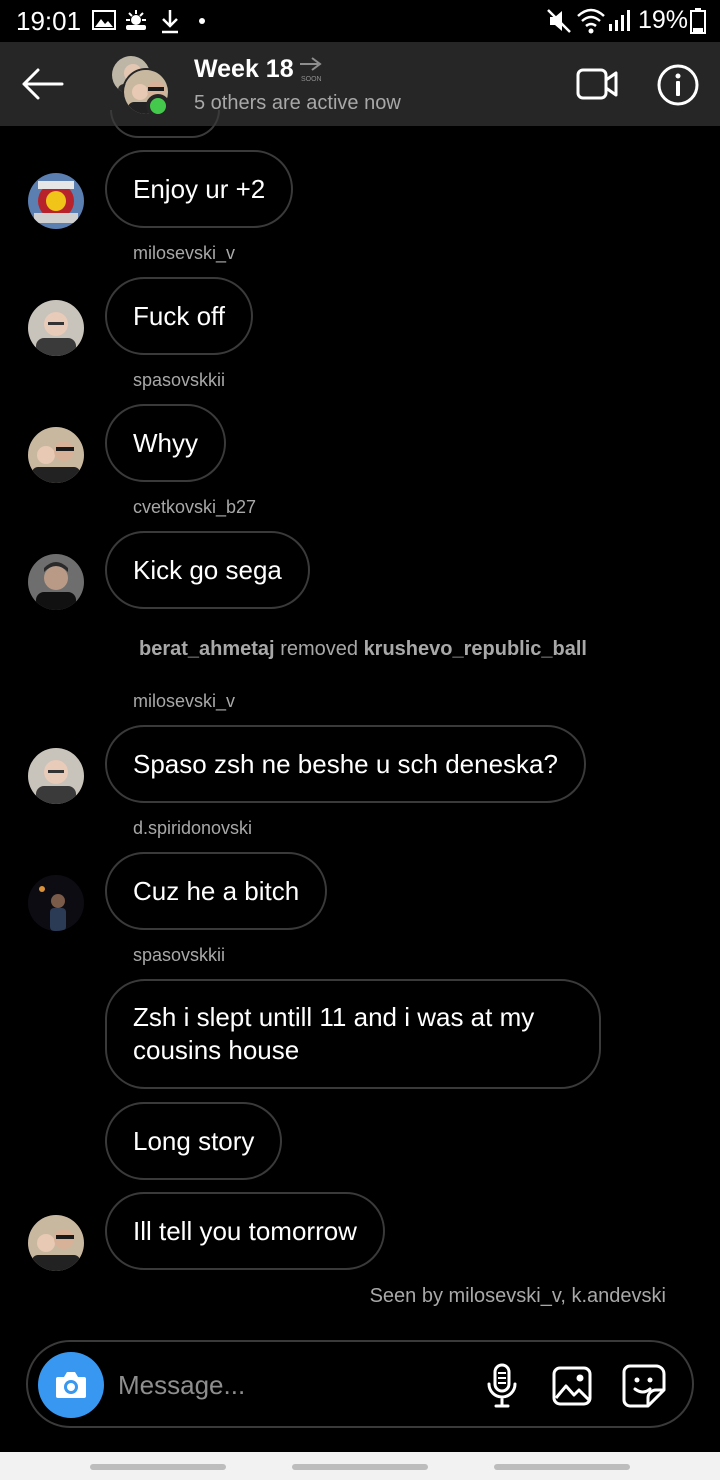 This screenshot has height=1480, width=720. I want to click on message-bubble: Whyy, so click(165, 443).